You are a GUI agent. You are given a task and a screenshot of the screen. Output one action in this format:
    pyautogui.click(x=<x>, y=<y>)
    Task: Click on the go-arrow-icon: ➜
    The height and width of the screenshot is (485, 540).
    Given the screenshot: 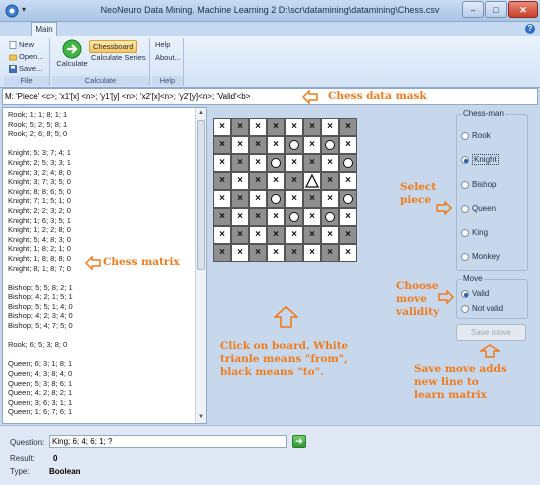 What is the action you would take?
    pyautogui.click(x=299, y=441)
    